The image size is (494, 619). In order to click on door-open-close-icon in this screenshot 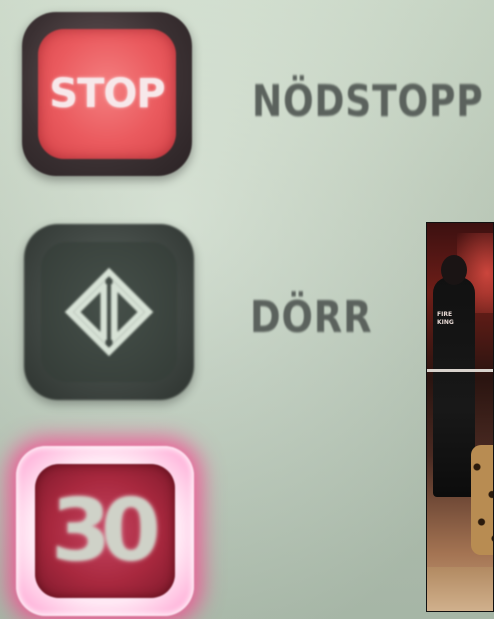, I will do `click(109, 312)`.